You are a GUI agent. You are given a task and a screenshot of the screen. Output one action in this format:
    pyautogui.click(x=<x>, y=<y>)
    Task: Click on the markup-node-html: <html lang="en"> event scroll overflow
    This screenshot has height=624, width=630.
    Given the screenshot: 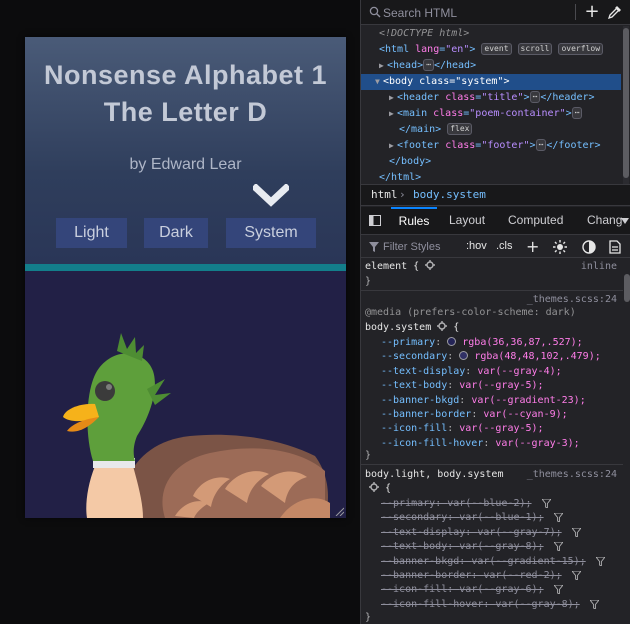 What is the action you would take?
    pyautogui.click(x=504, y=50)
    